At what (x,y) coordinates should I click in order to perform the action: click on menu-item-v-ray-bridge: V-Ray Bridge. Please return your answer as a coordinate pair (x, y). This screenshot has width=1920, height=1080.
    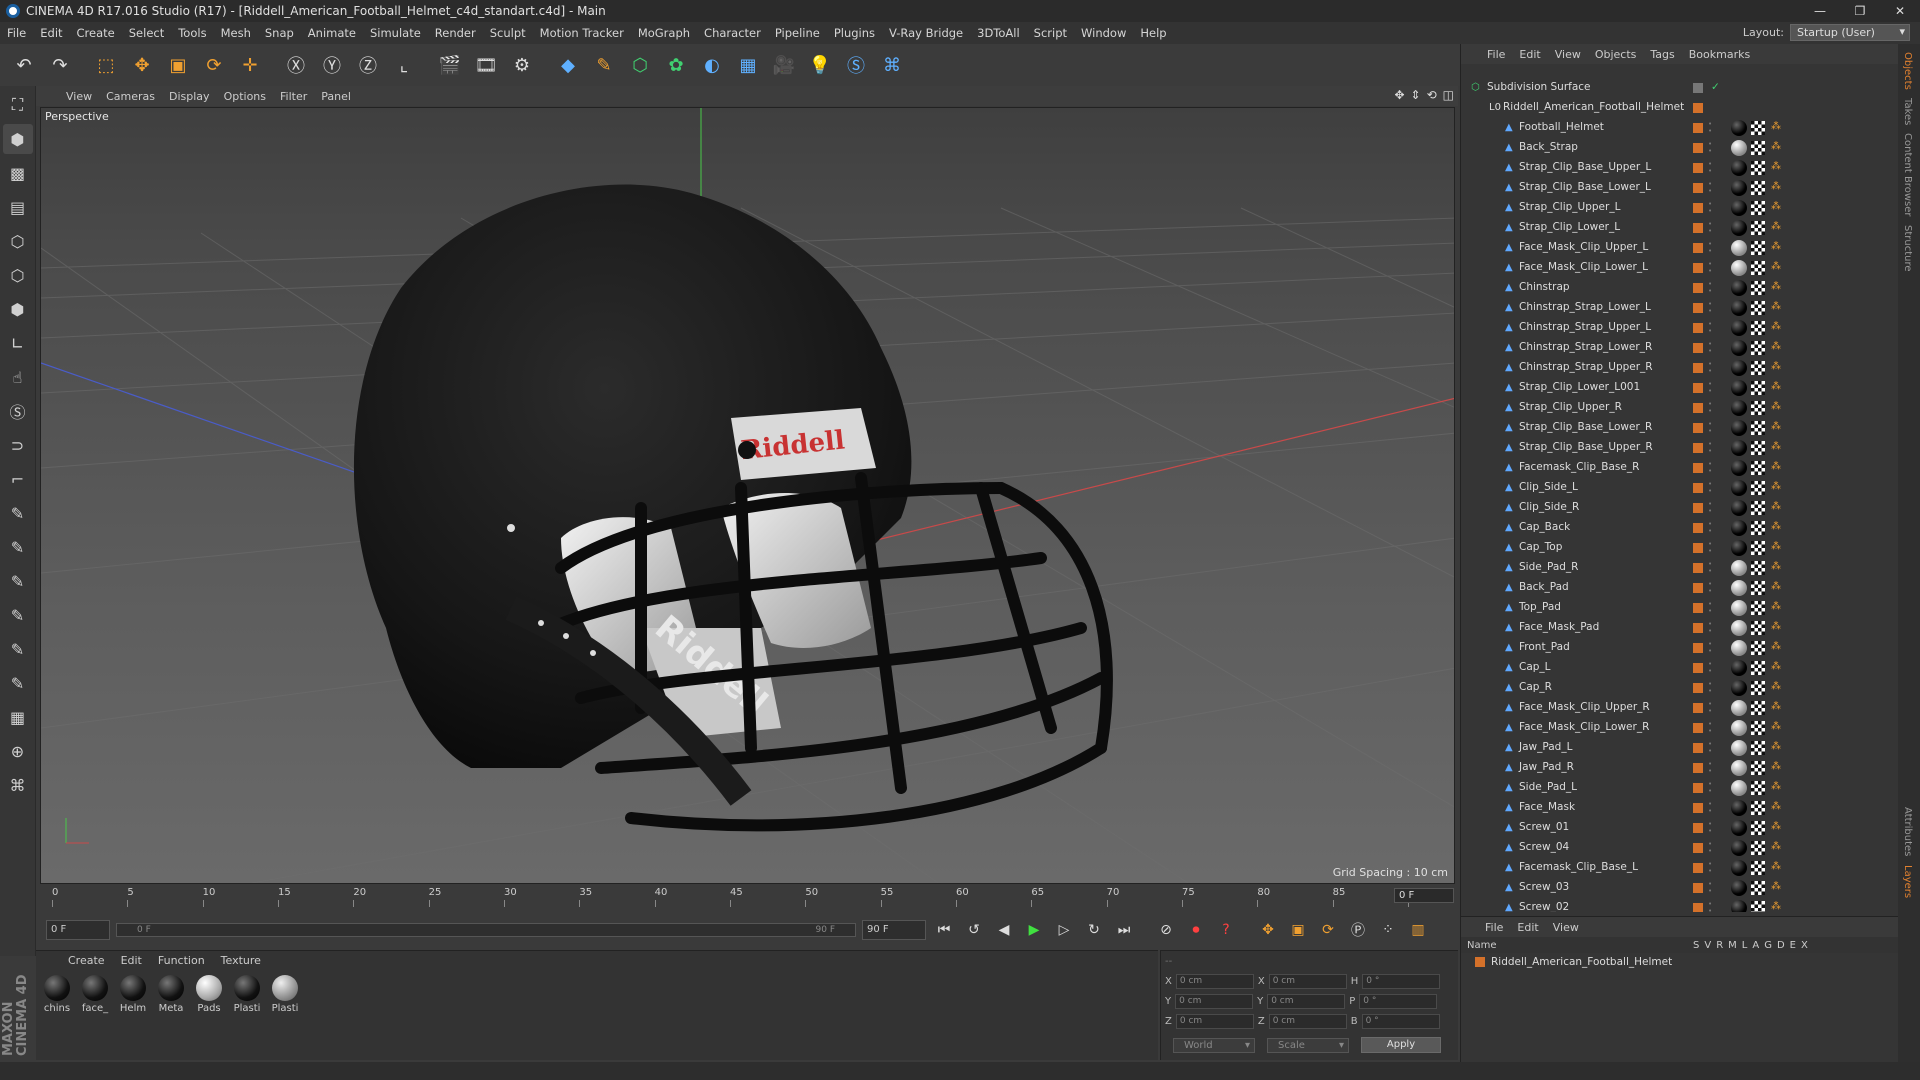
    Looking at the image, I should click on (926, 33).